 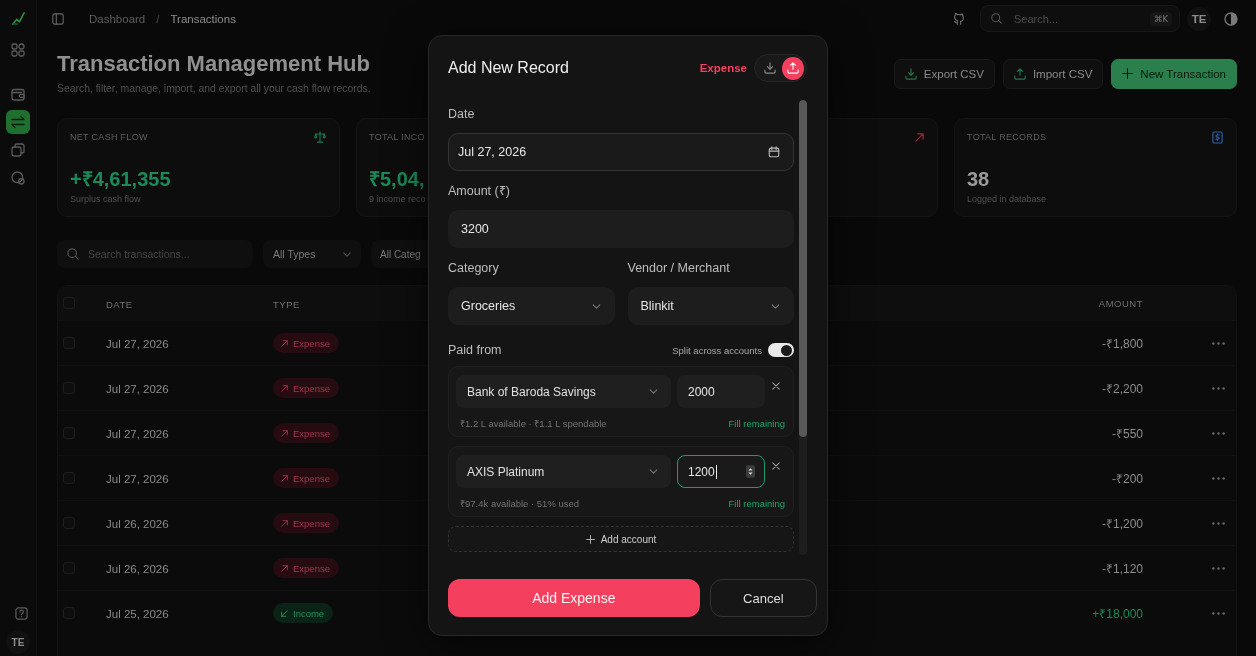 What do you see at coordinates (750, 471) in the screenshot?
I see `stepper-icon` at bounding box center [750, 471].